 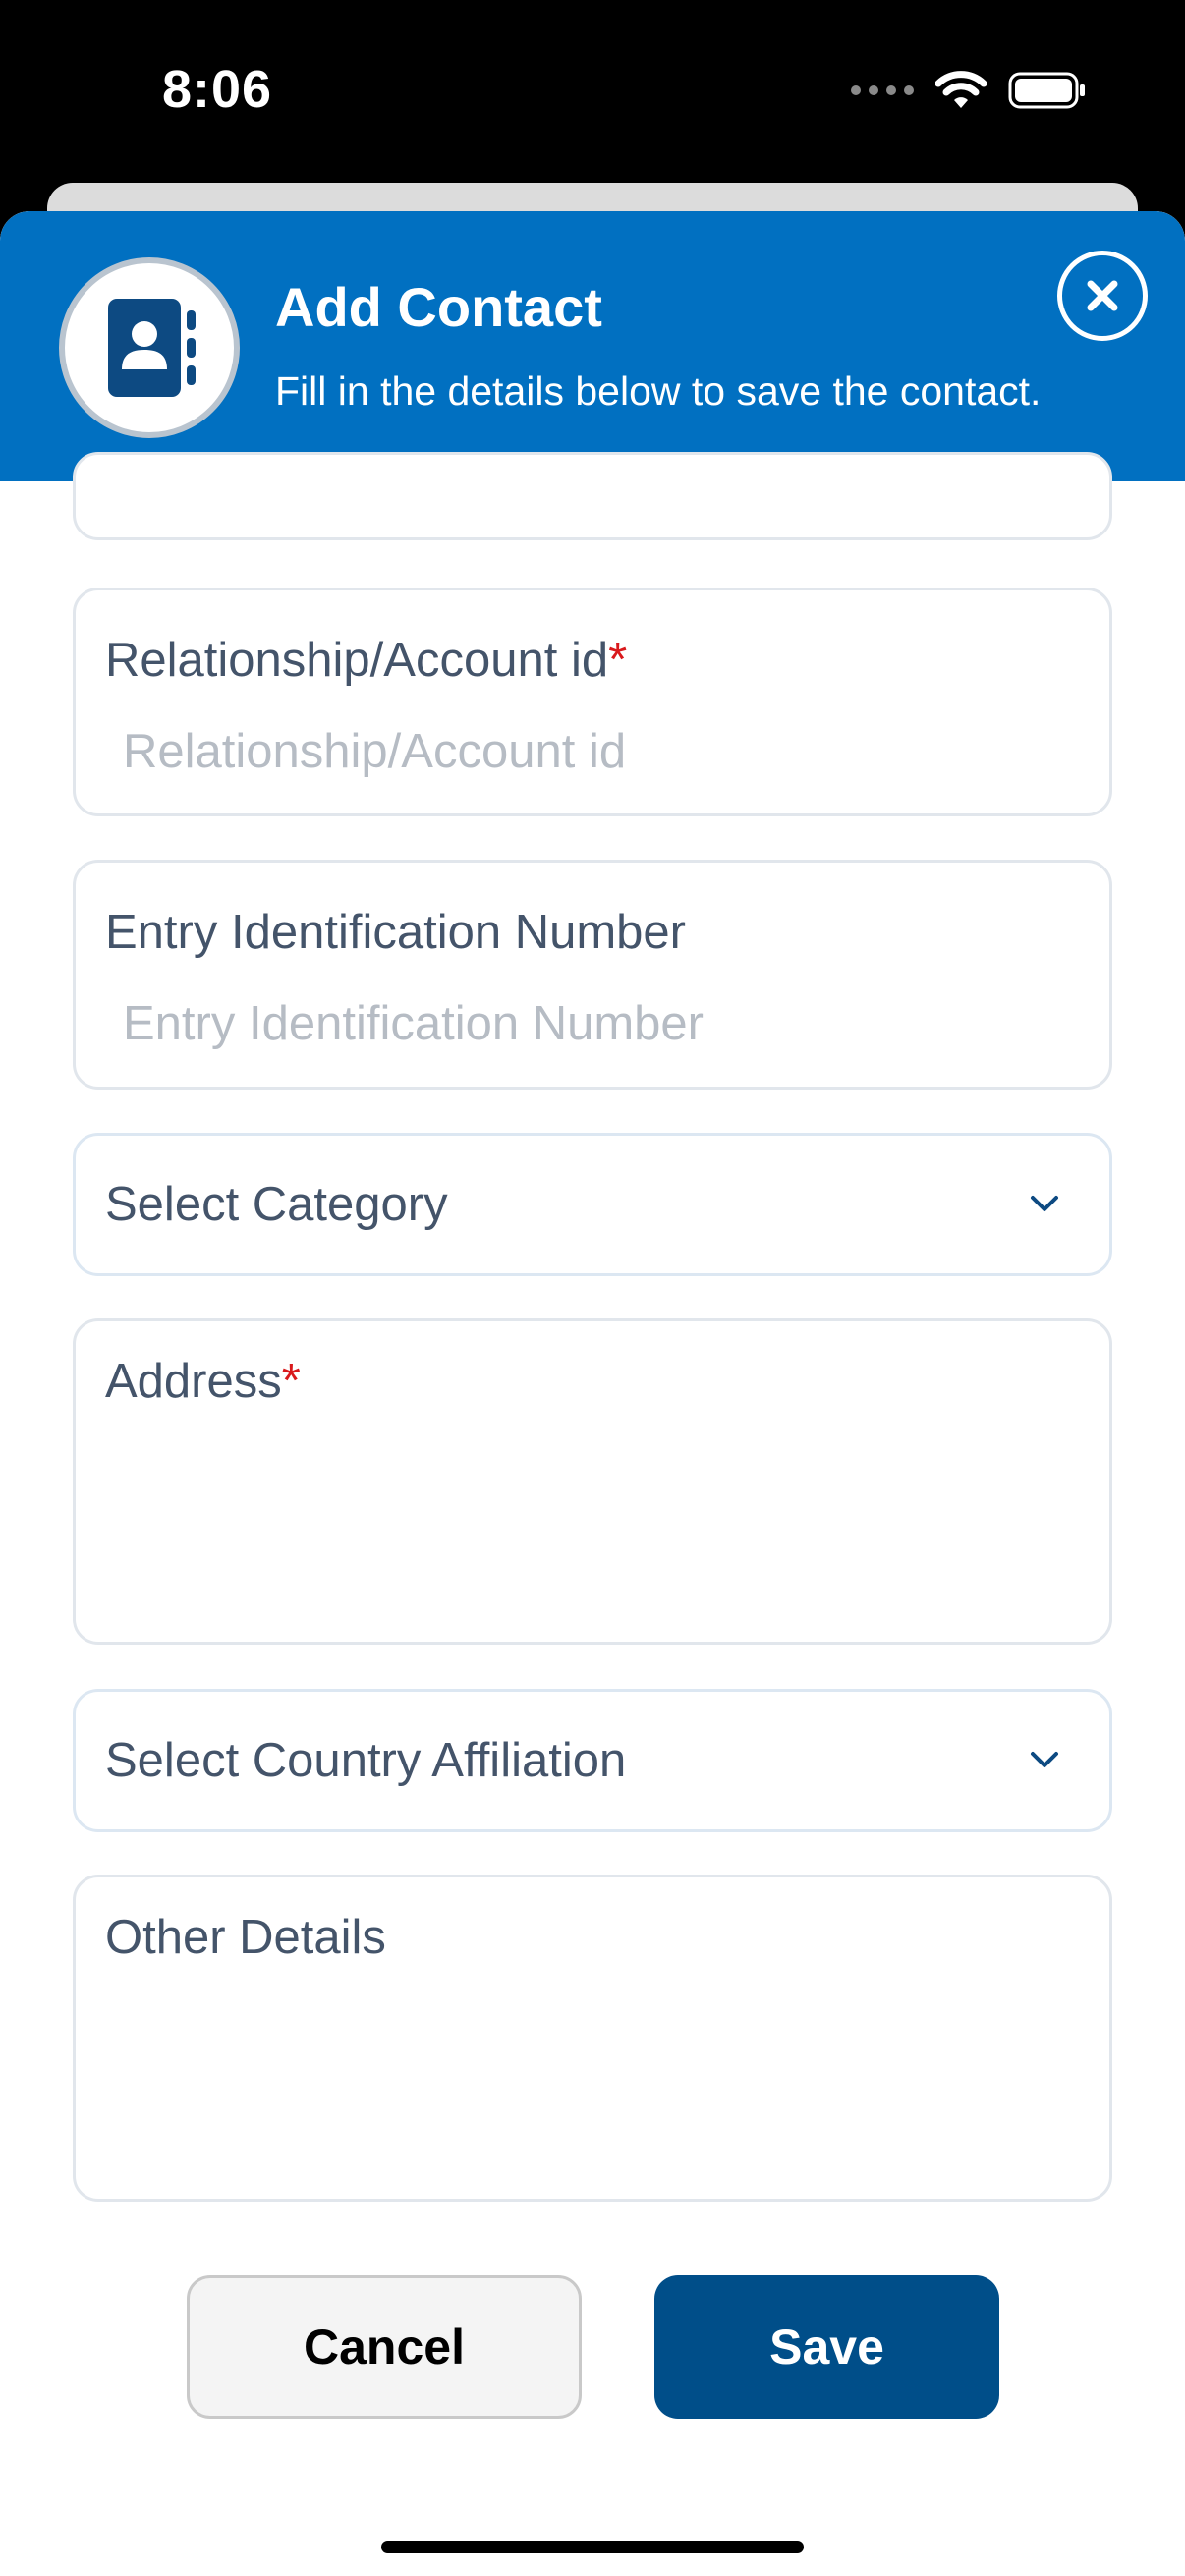 What do you see at coordinates (366, 1760) in the screenshot?
I see `country-affiliation-label: Select Country Affiliation` at bounding box center [366, 1760].